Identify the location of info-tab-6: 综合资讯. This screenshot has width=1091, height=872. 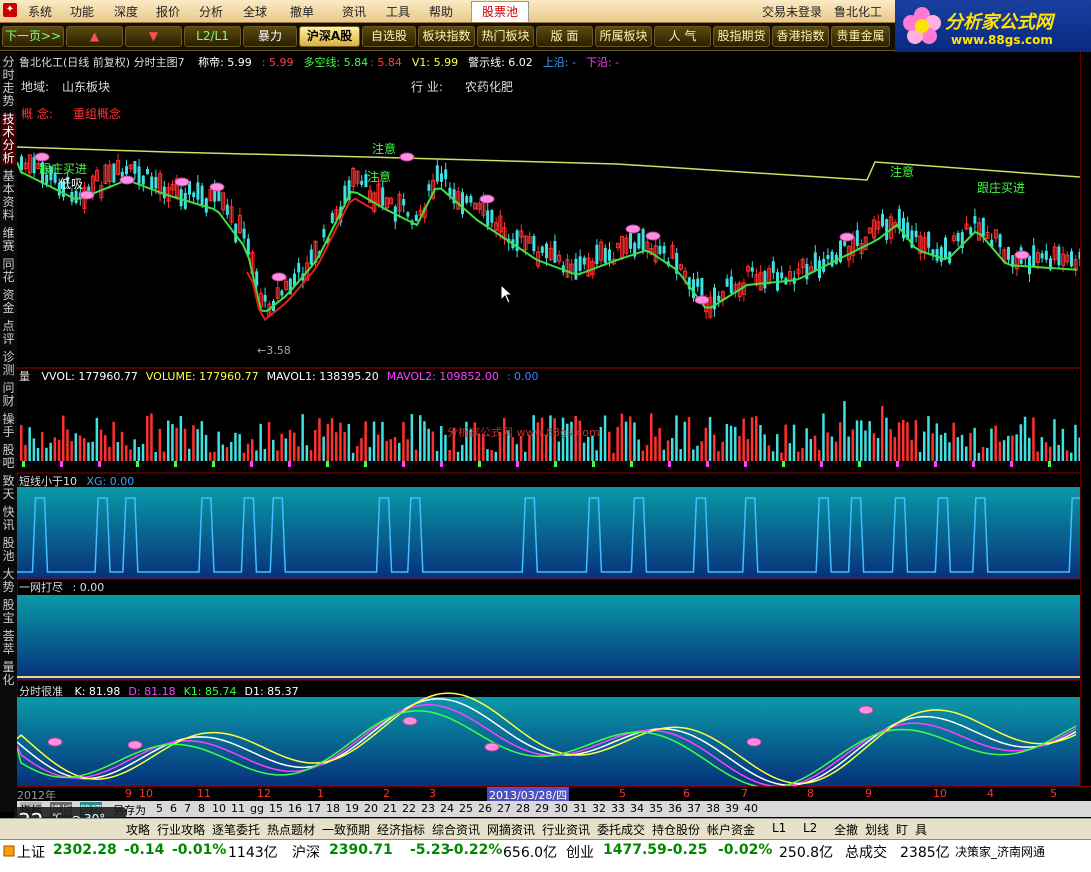
(456, 829).